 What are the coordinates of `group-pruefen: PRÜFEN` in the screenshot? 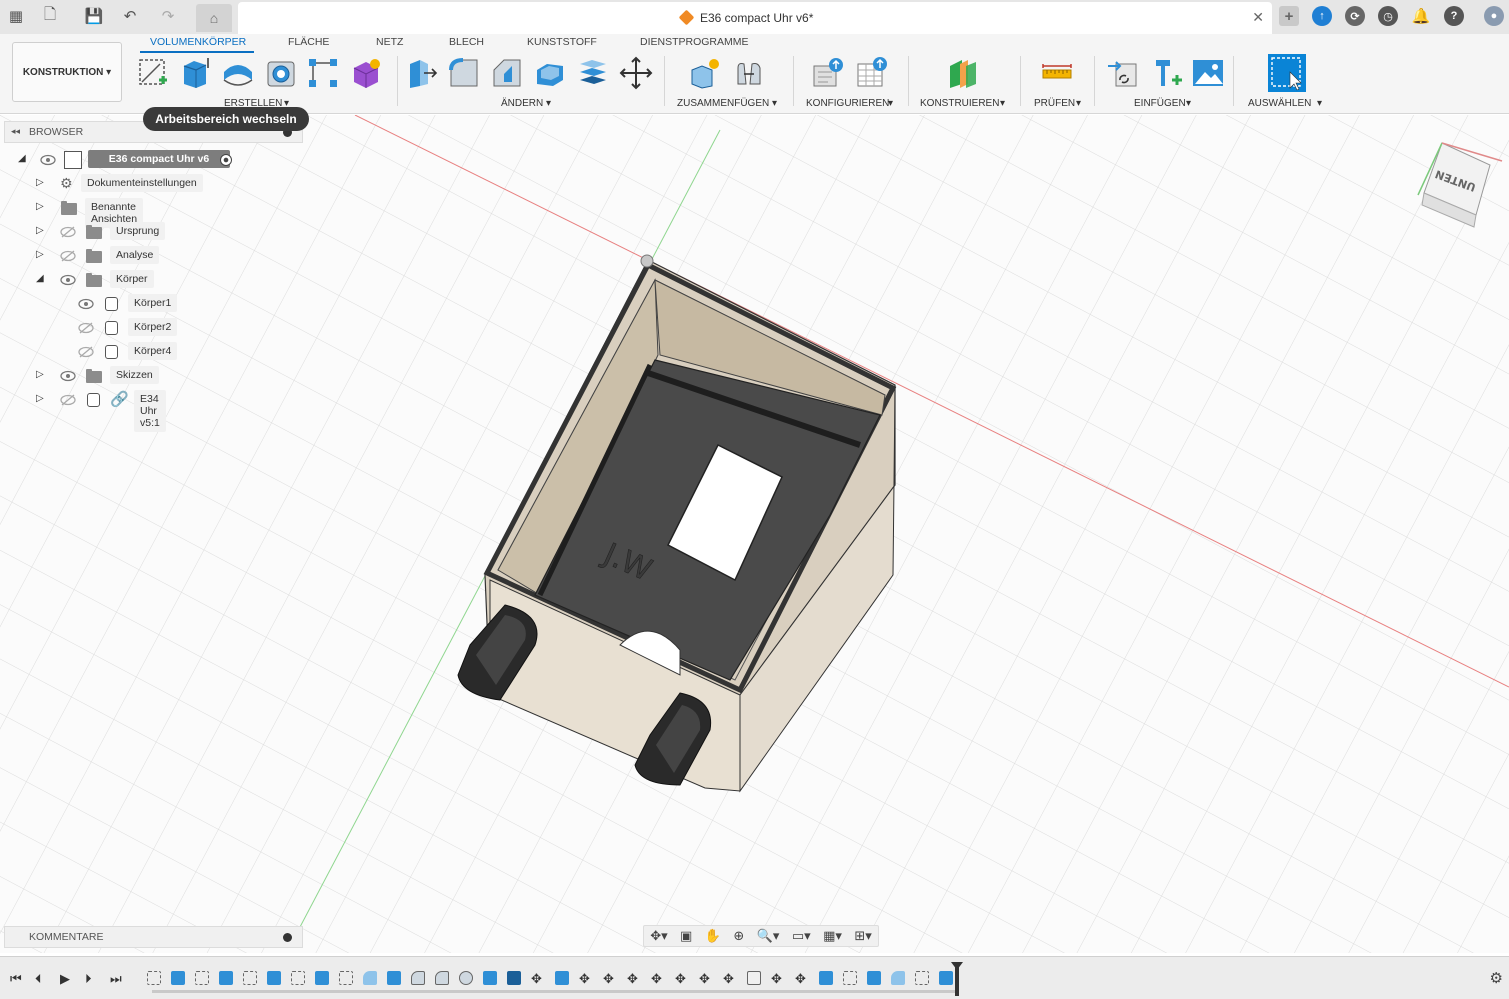 It's located at (1054, 103).